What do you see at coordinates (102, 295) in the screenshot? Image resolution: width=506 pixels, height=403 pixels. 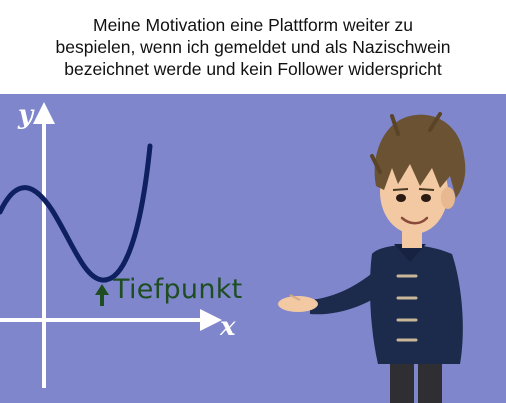 I see `minimum-arrow` at bounding box center [102, 295].